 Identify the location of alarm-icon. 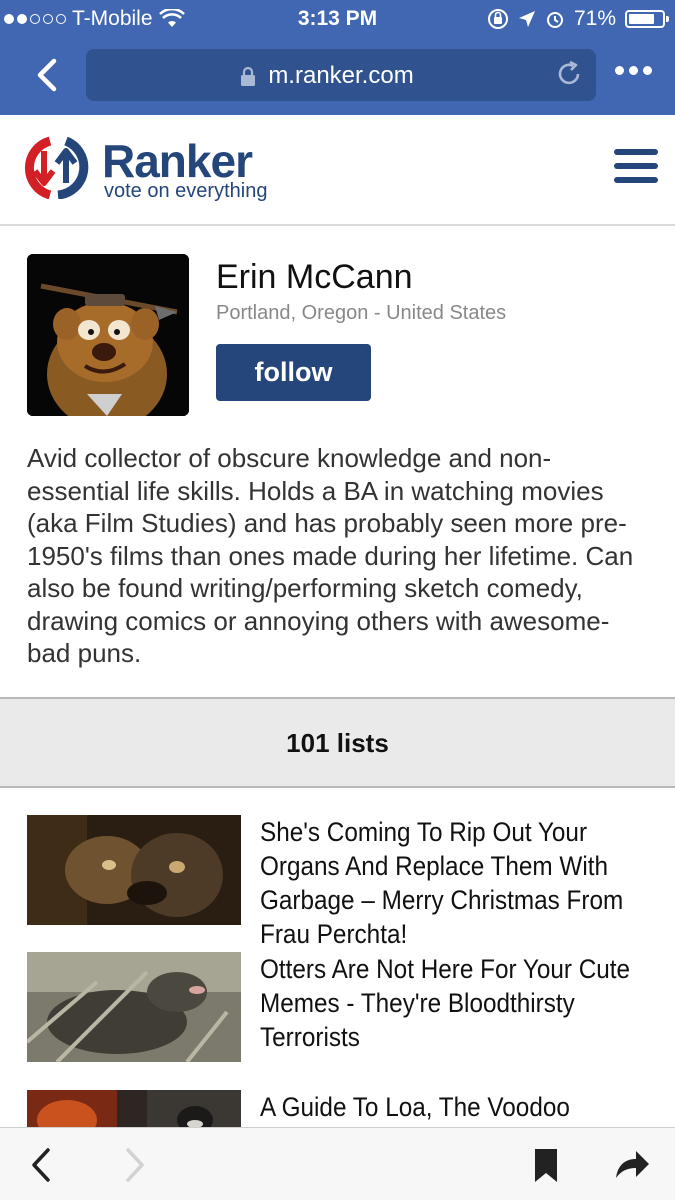
(554, 20).